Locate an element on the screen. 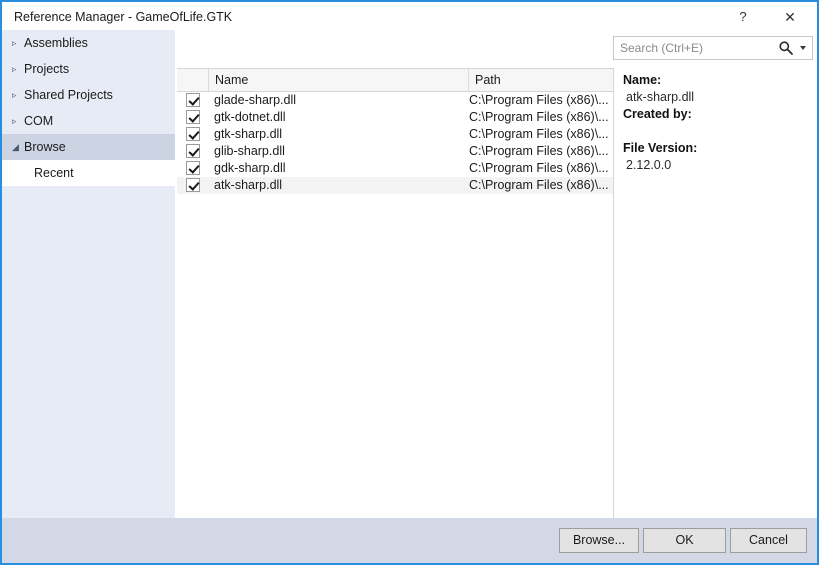  cell-name: gtk-dotnet.dll is located at coordinates (250, 117).